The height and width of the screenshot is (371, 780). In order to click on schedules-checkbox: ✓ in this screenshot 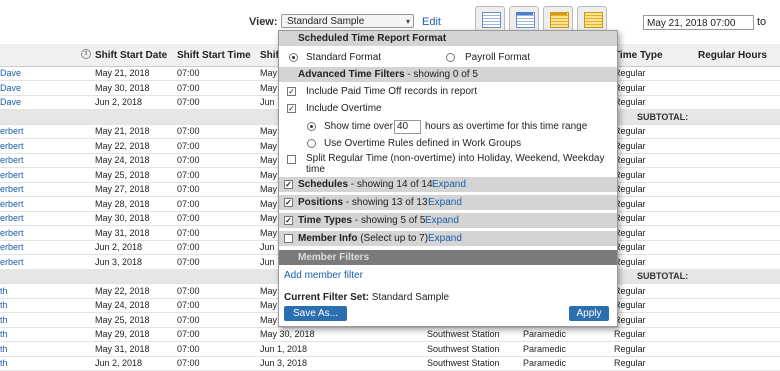, I will do `click(288, 184)`.